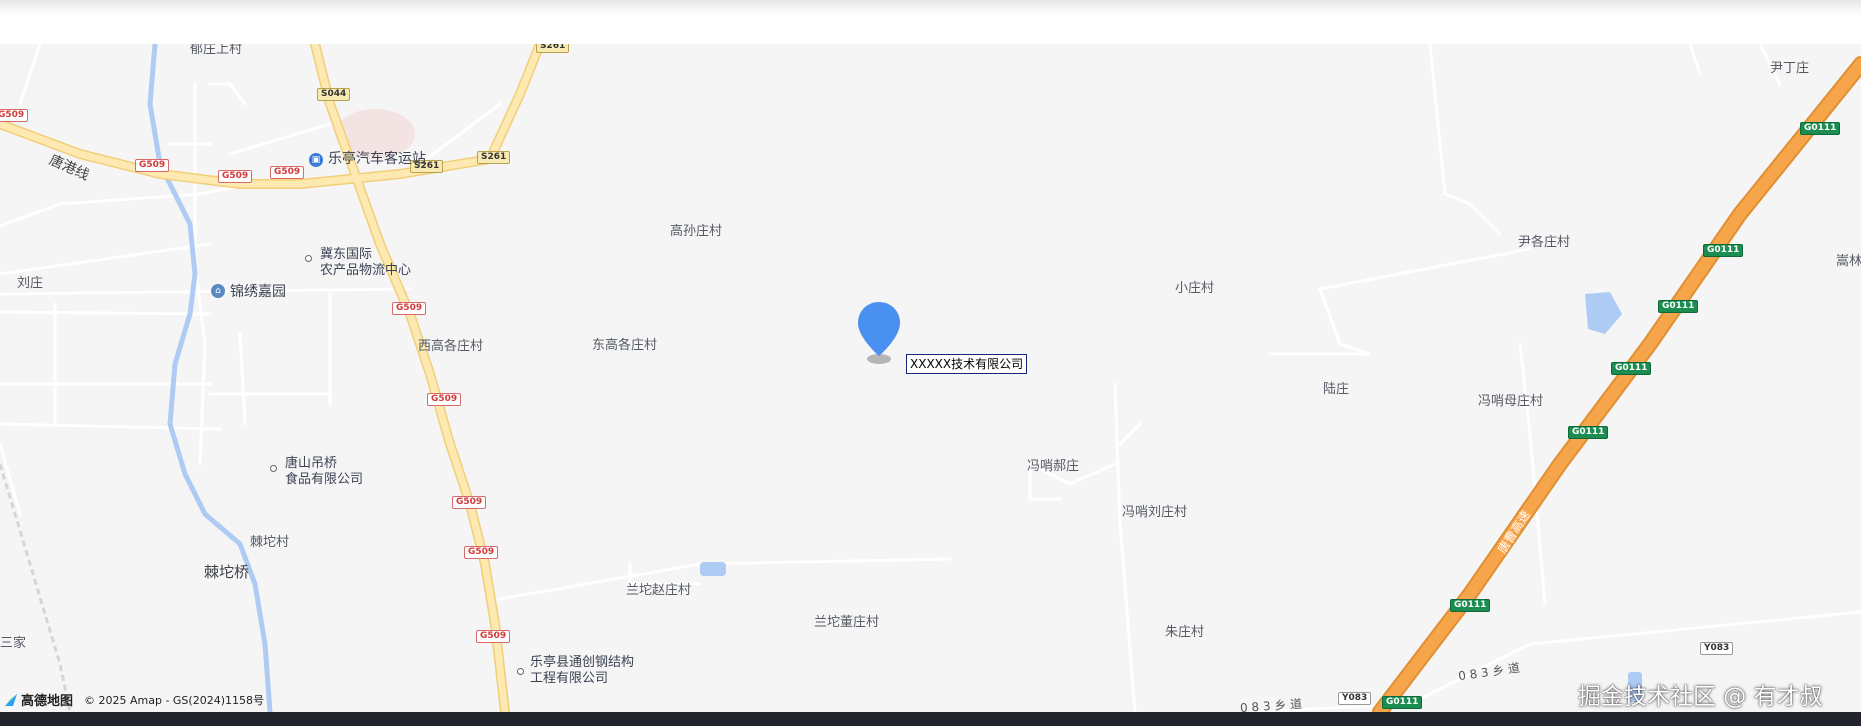 The height and width of the screenshot is (726, 1861). I want to click on place-label: 尹丁庄, so click(1789, 69).